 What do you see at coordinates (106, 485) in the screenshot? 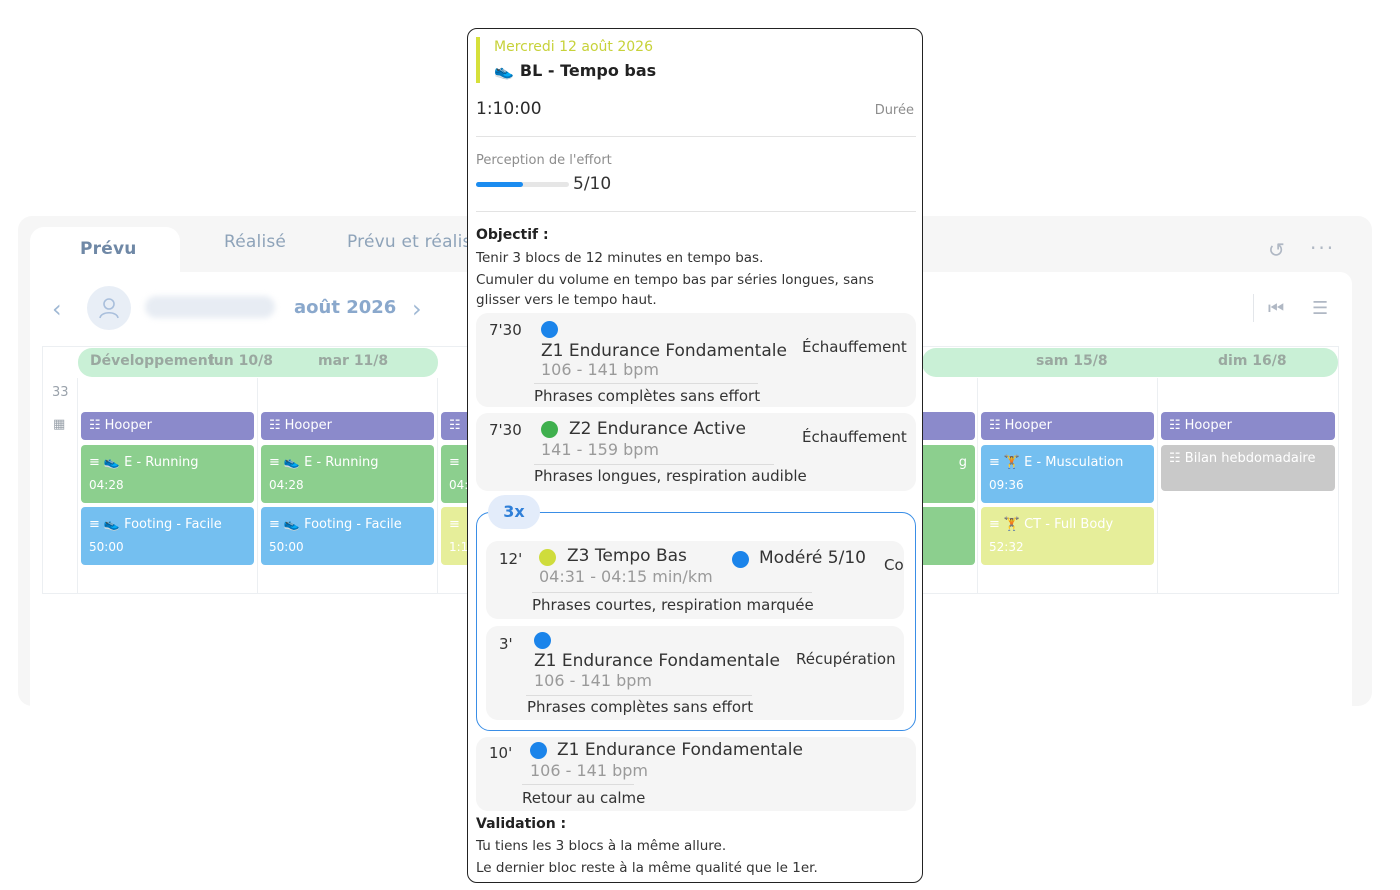
I see `card-duration: 04:28` at bounding box center [106, 485].